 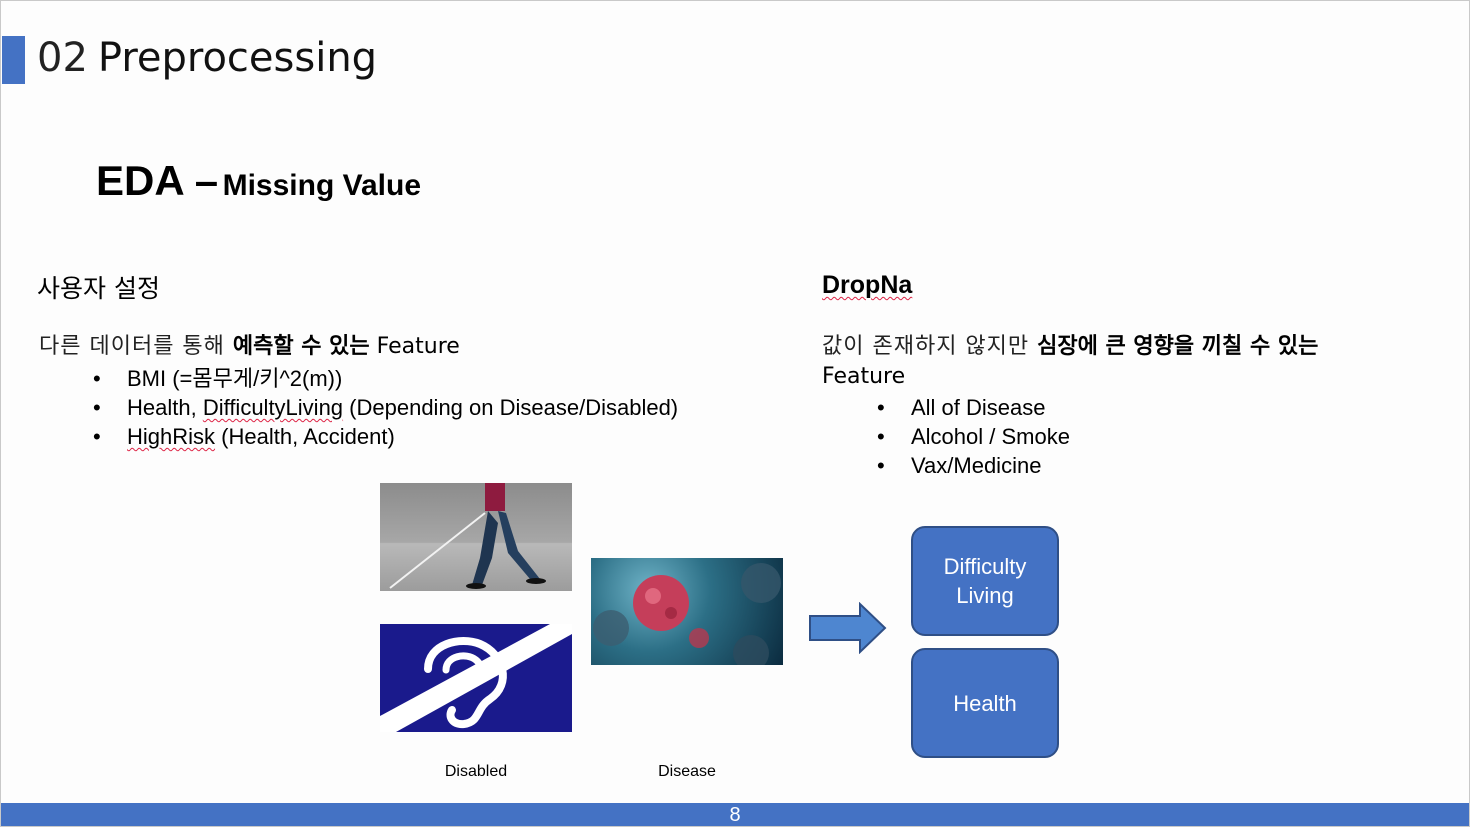 I want to click on hearing-impaired-icon, so click(x=476, y=678).